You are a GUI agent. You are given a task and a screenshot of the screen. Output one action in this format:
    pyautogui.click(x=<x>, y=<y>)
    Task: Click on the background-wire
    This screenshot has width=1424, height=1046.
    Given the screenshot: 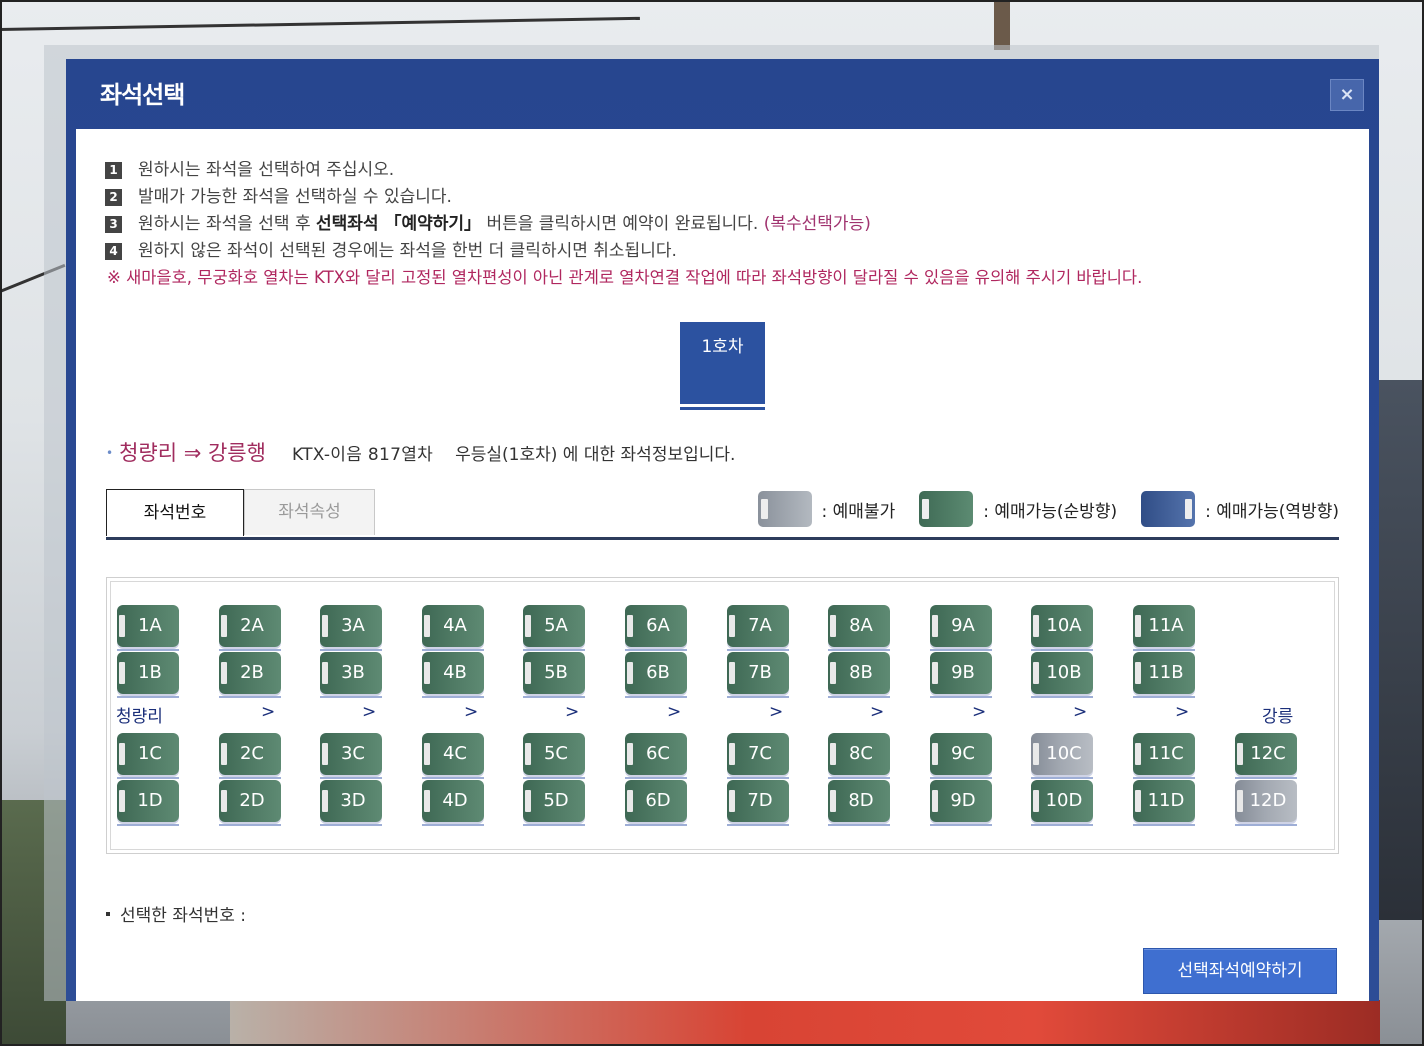 What is the action you would take?
    pyautogui.click(x=320, y=23)
    